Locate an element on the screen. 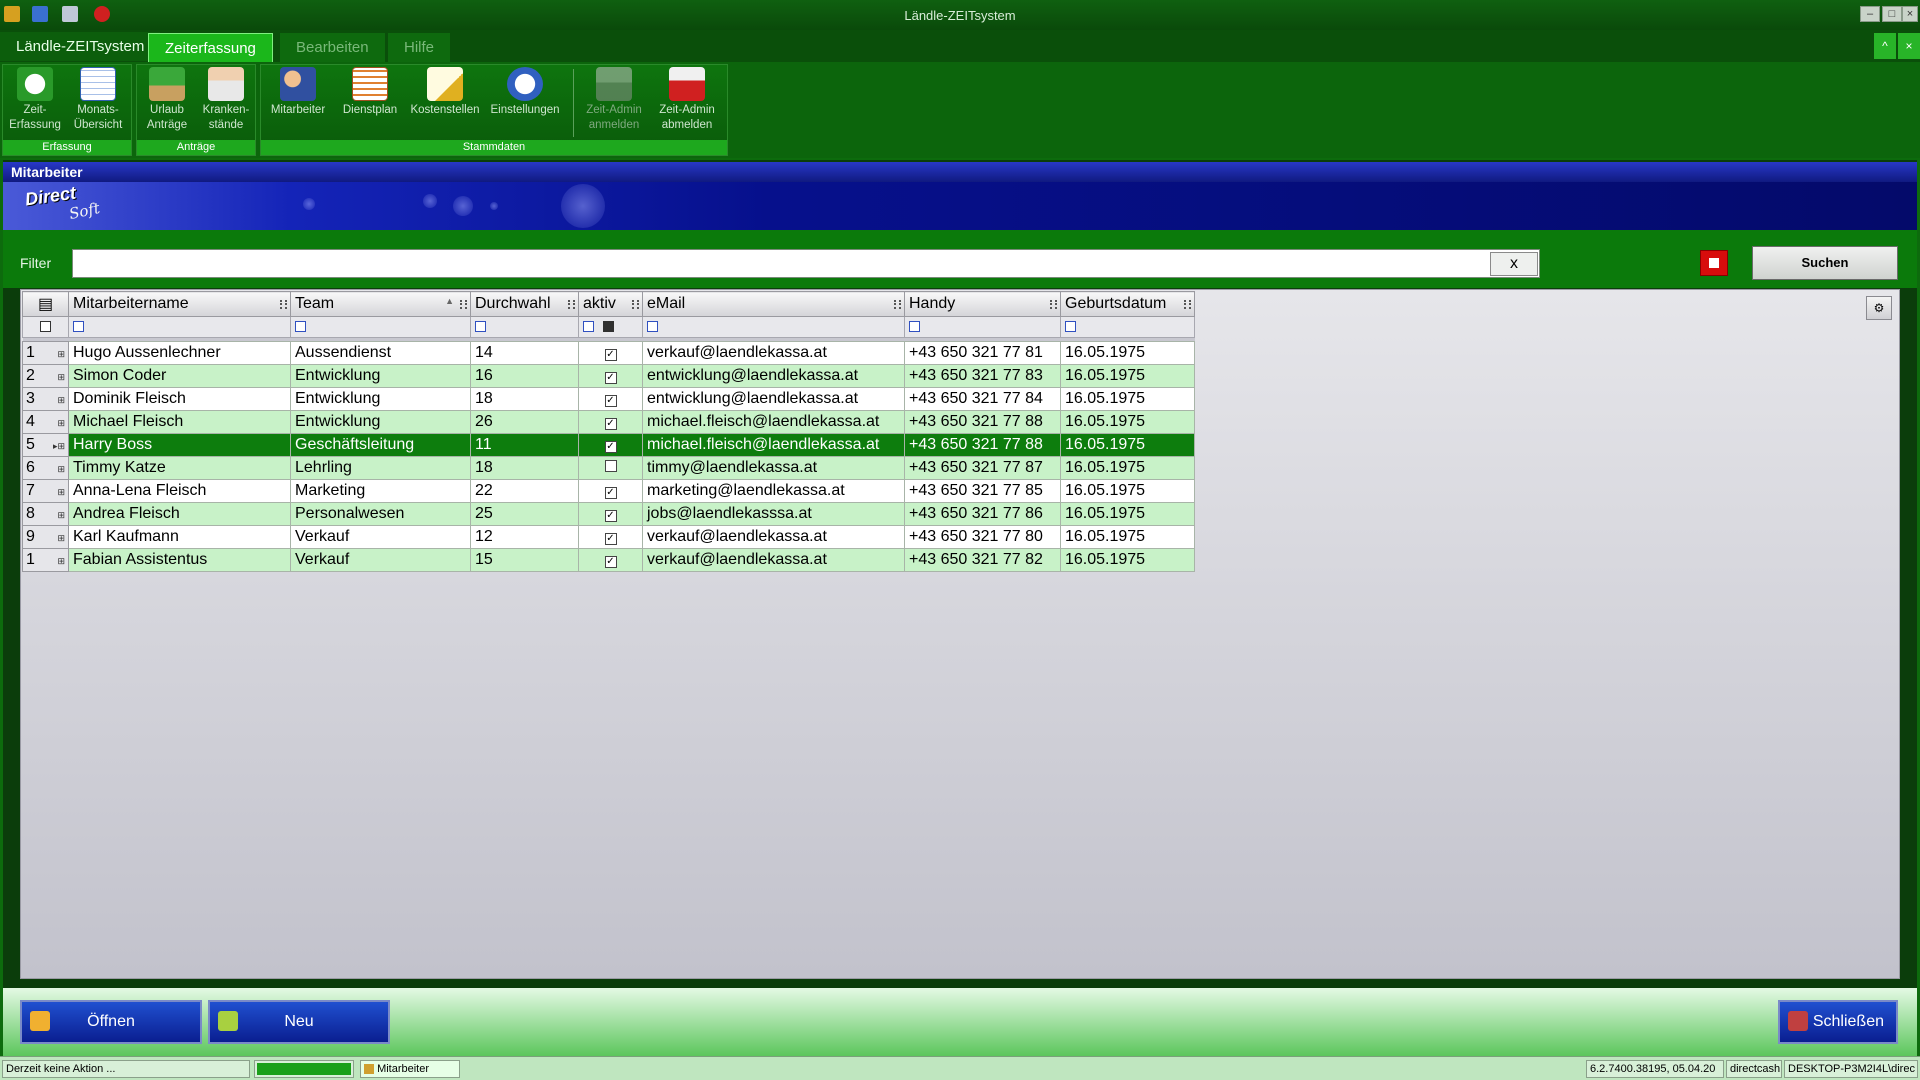 The image size is (1920, 1080). col-header-email: eMail is located at coordinates (773, 304).